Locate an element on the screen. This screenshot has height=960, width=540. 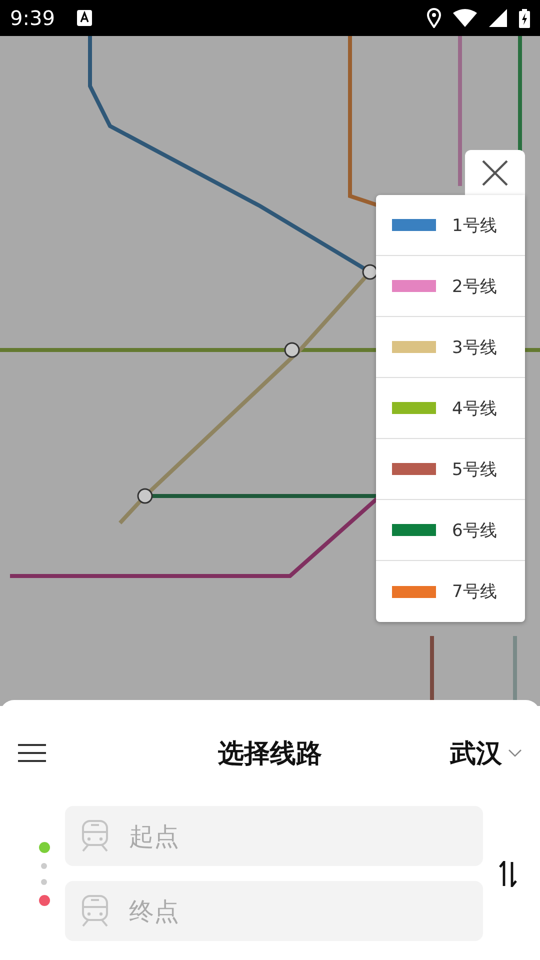
start-dot is located at coordinates (44, 847).